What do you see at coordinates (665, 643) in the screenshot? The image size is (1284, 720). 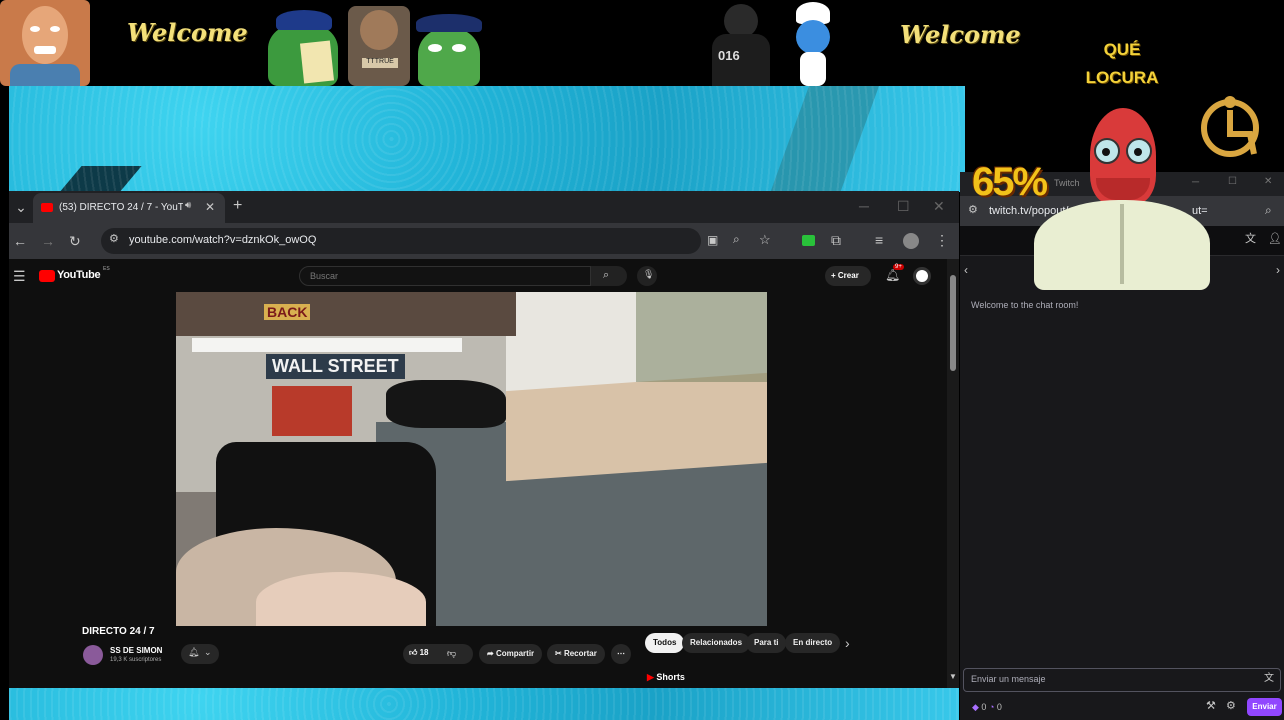 I see `chip-todos: Todos` at bounding box center [665, 643].